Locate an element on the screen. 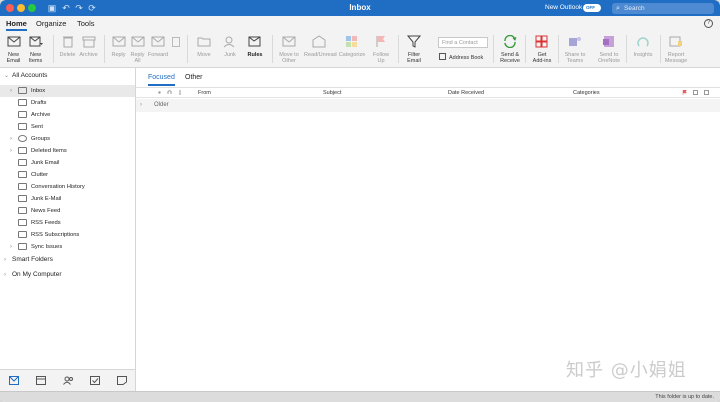  filter-email-button: Filter Email is located at coordinates (414, 49).